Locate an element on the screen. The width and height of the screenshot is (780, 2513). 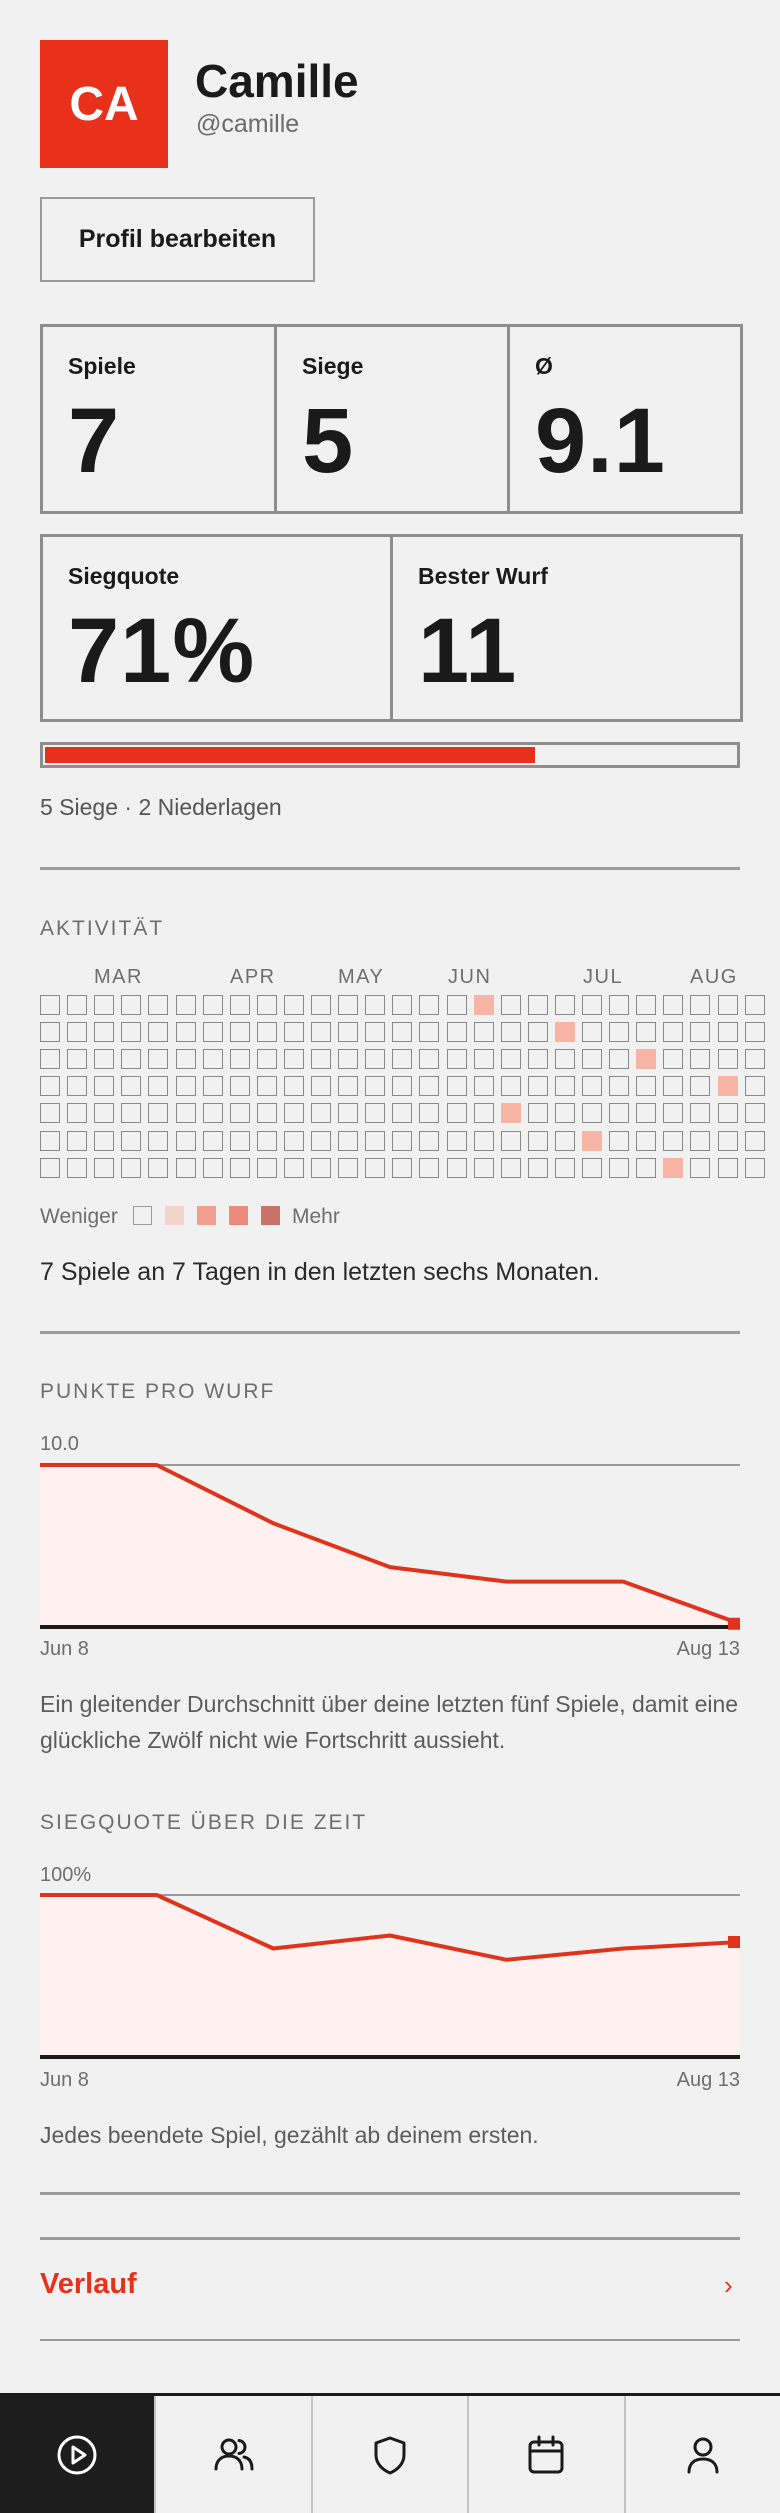
tab-shield is located at coordinates (388, 2454).